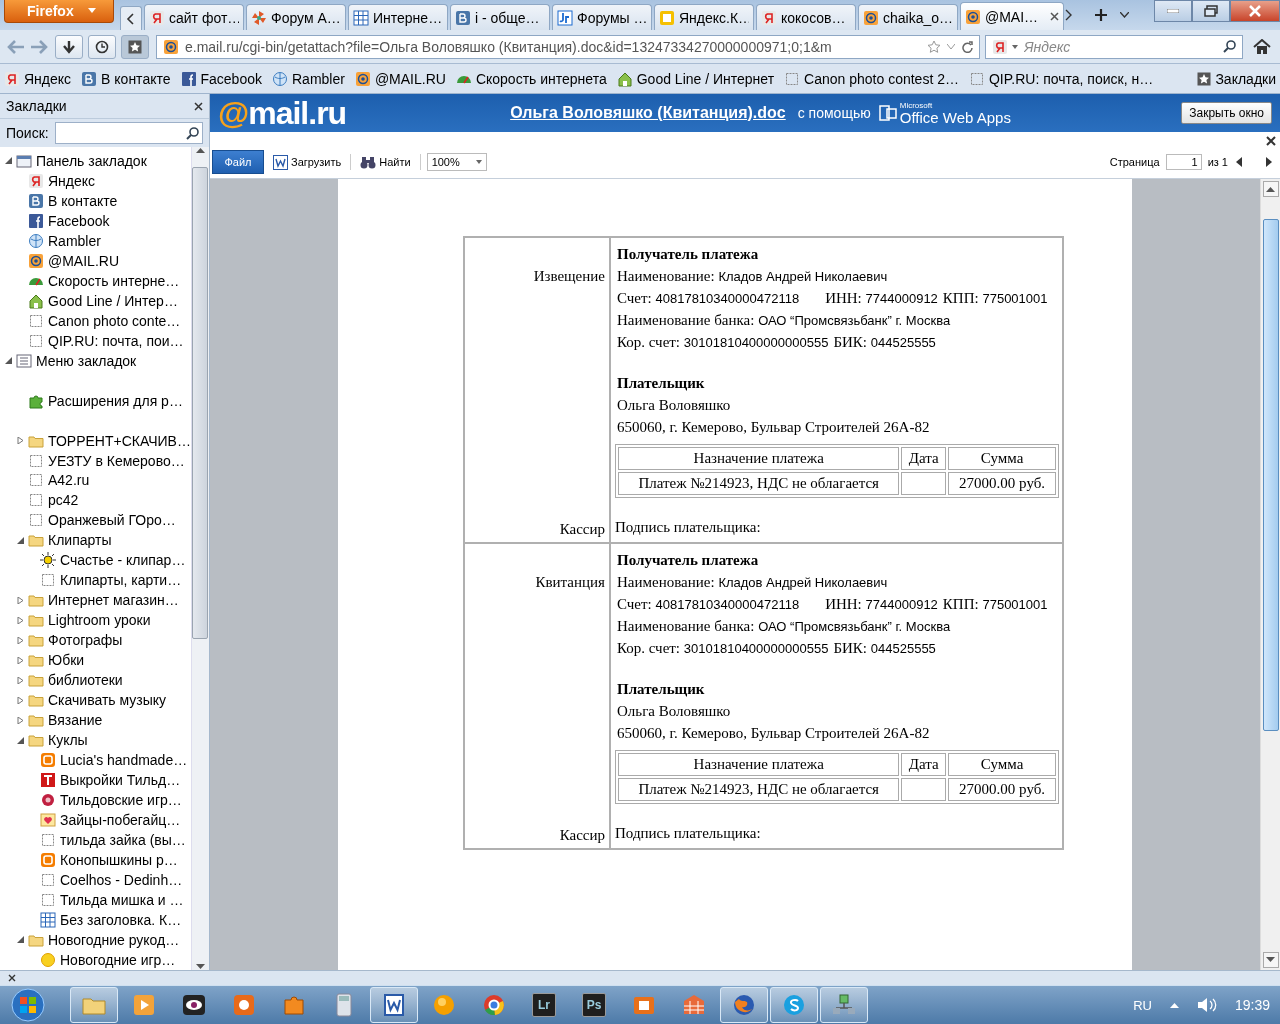 The width and height of the screenshot is (1280, 1024). What do you see at coordinates (1183, 162) in the screenshot?
I see `page-number-field: 1` at bounding box center [1183, 162].